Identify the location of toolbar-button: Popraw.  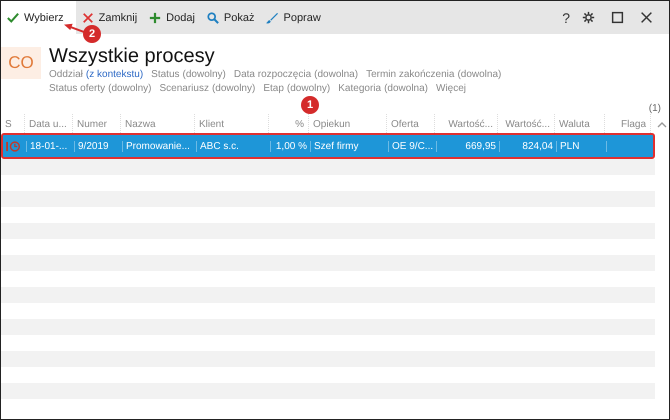
(293, 17).